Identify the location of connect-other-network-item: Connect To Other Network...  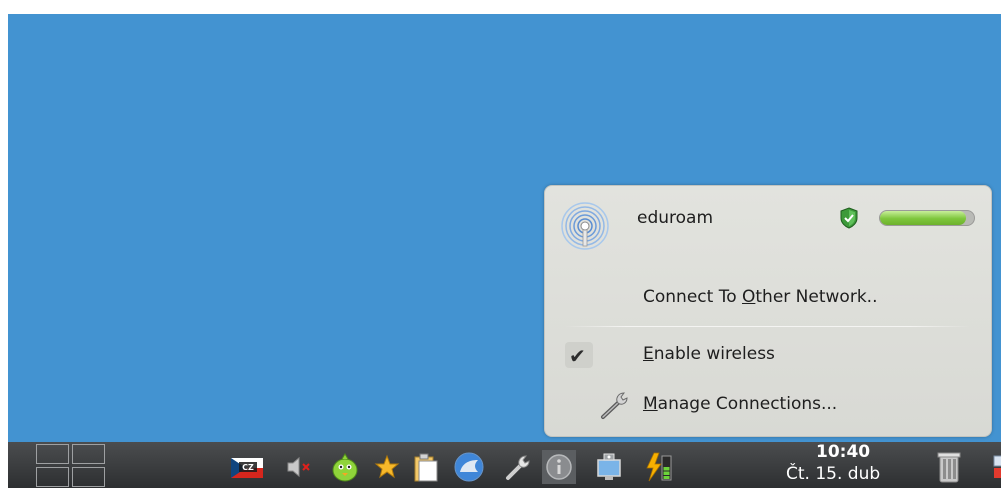
(760, 297).